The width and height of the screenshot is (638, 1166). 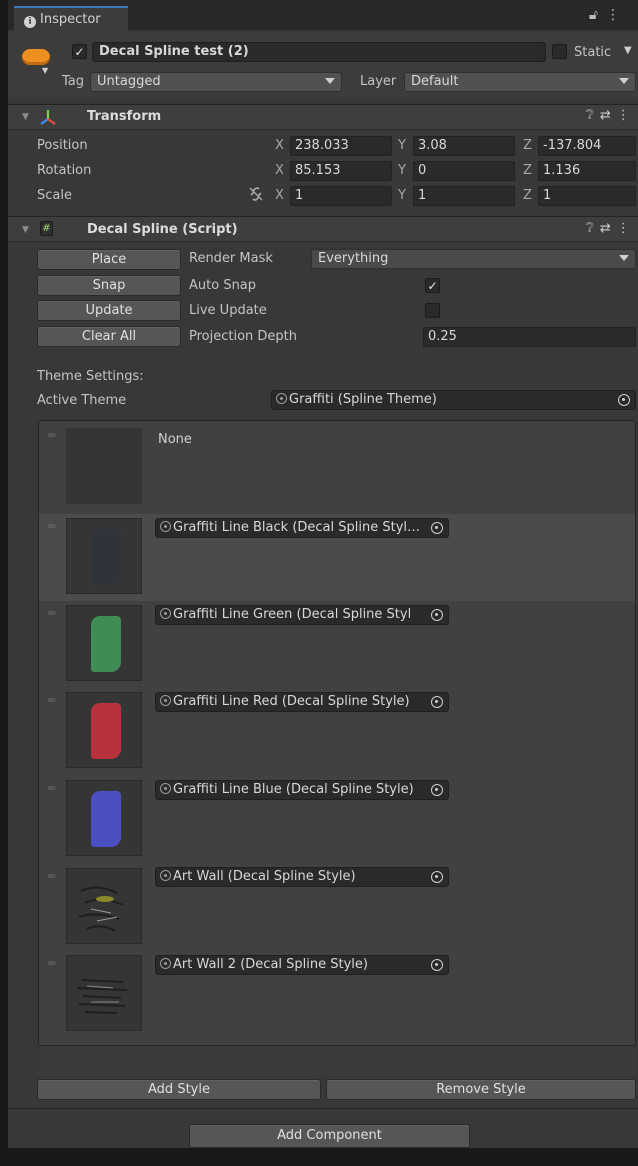 I want to click on theme-settings-label: Theme Settings:, so click(x=90, y=376).